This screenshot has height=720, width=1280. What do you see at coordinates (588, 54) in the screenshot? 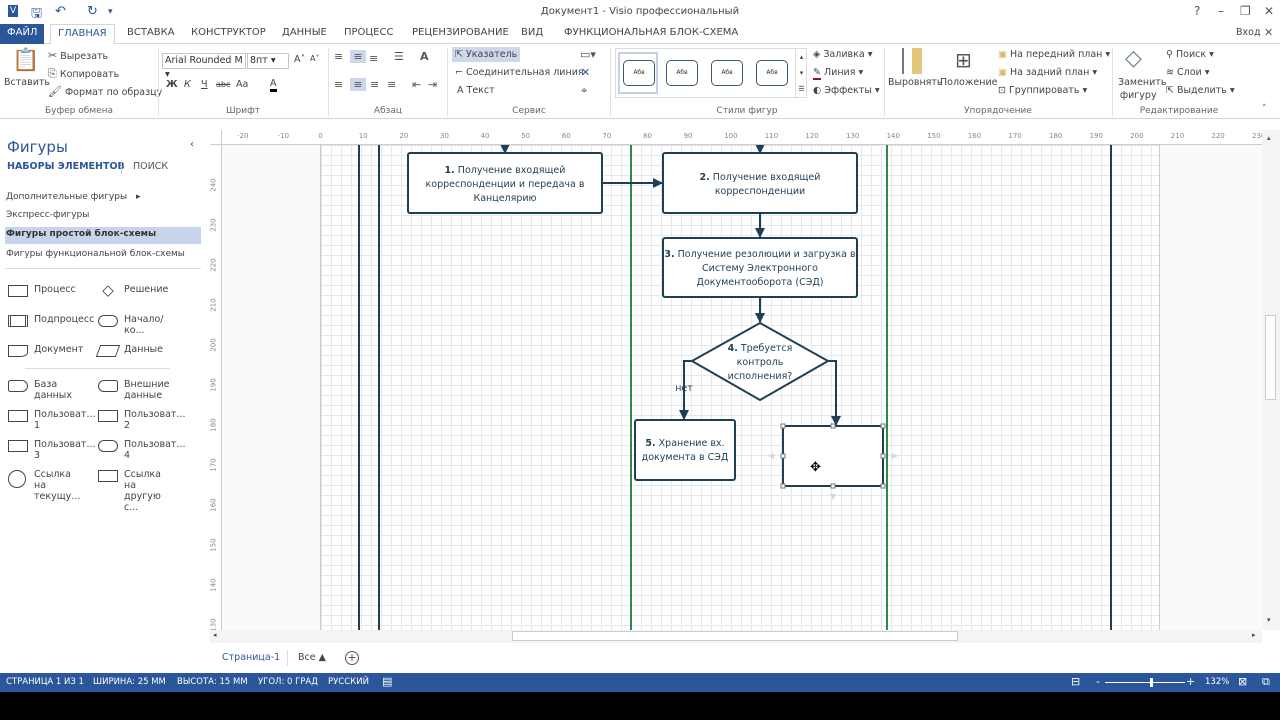
I see `rectangle-tool-icon: ▭▾` at bounding box center [588, 54].